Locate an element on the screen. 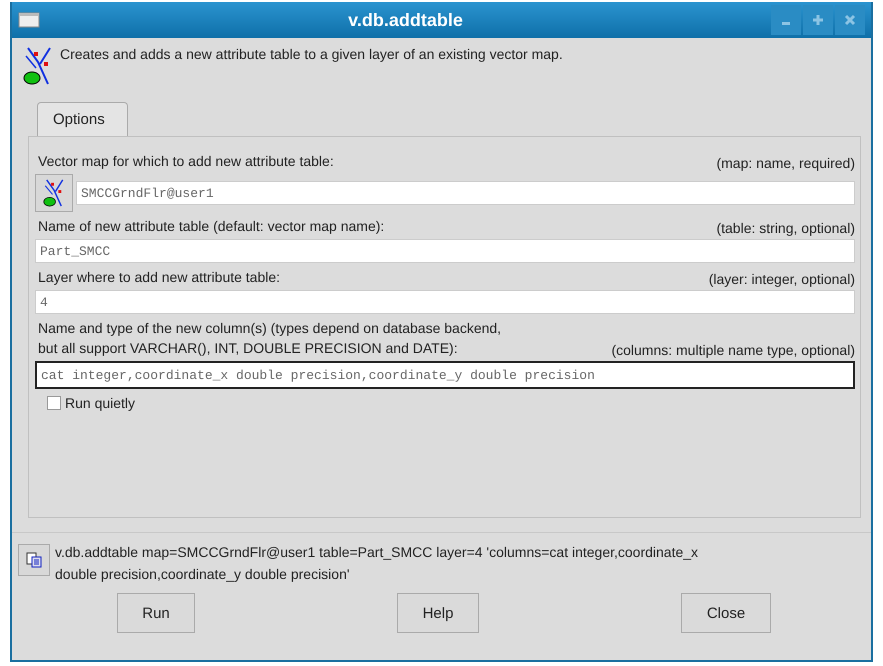 The height and width of the screenshot is (666, 883). option-hint: (columns: multiple name type, optional) is located at coordinates (733, 350).